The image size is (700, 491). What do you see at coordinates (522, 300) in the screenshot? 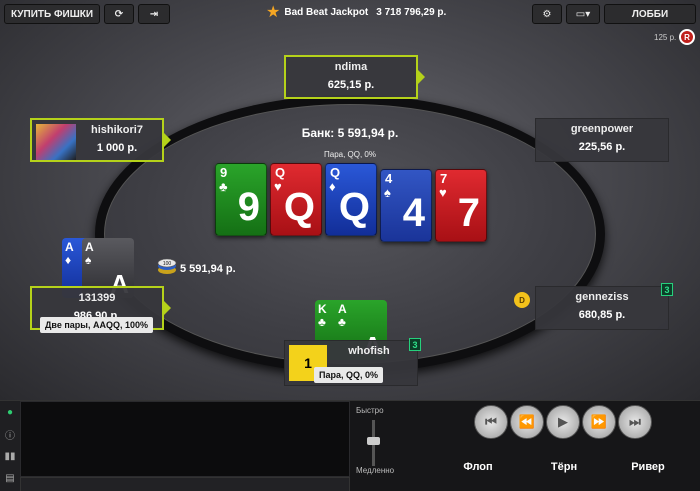
I see `dealer-button: D` at bounding box center [522, 300].